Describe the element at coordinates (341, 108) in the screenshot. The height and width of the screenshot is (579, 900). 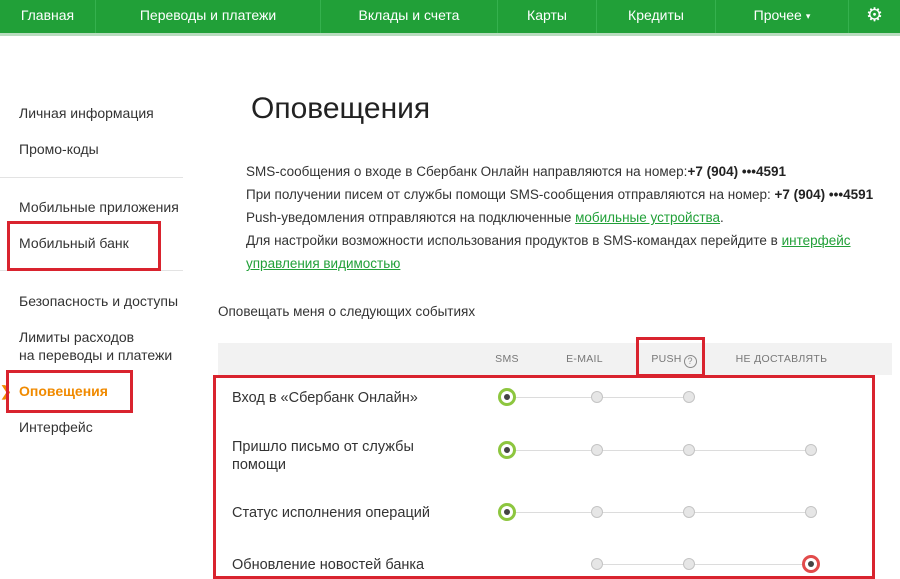
I see `page-title: Оповещения` at that location.